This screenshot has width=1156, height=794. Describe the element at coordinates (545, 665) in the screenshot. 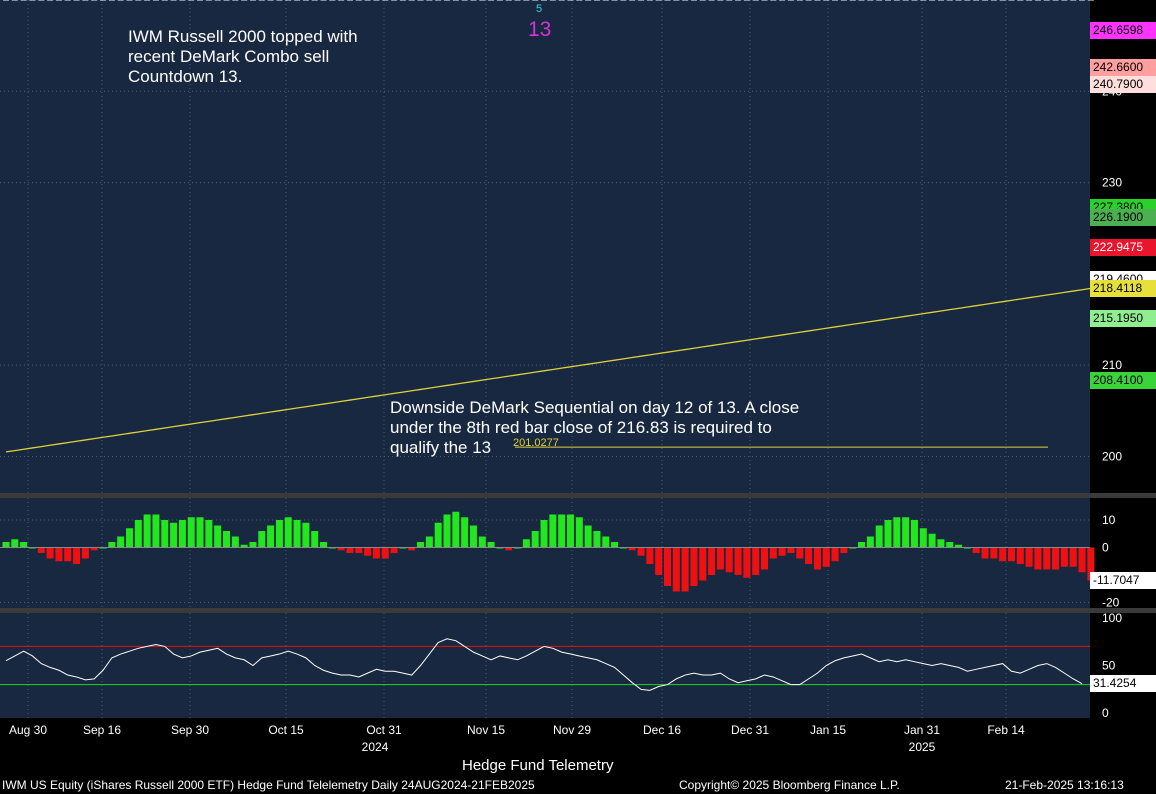

I see `rsi-panel-bg` at that location.